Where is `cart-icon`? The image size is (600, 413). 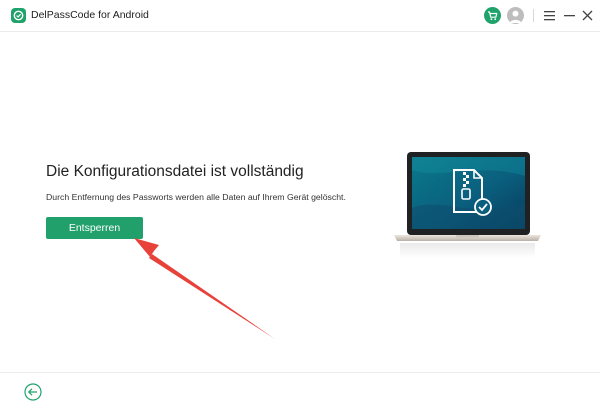
cart-icon is located at coordinates (493, 16).